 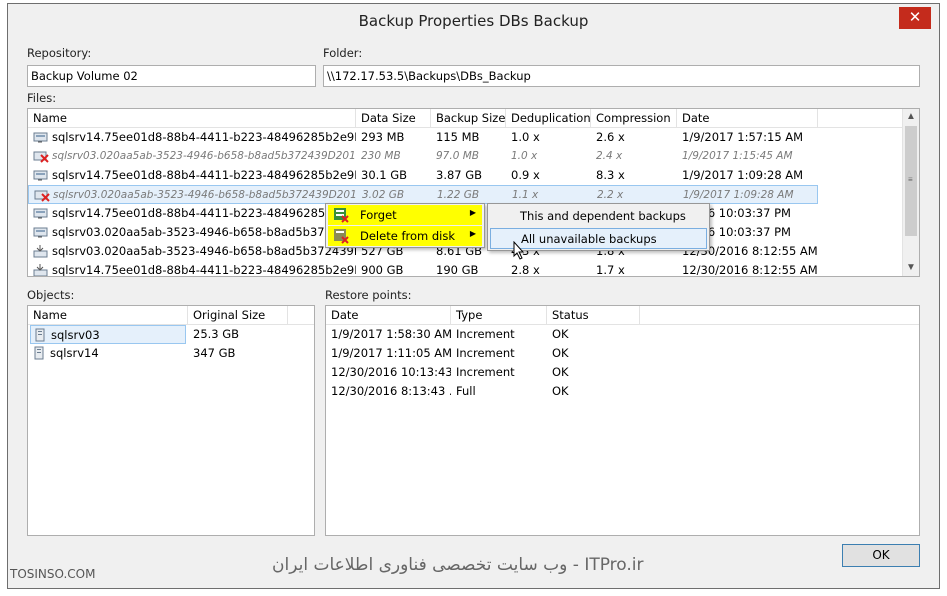 What do you see at coordinates (457, 270) in the screenshot?
I see `file-cell-backup-size: 190 GB` at bounding box center [457, 270].